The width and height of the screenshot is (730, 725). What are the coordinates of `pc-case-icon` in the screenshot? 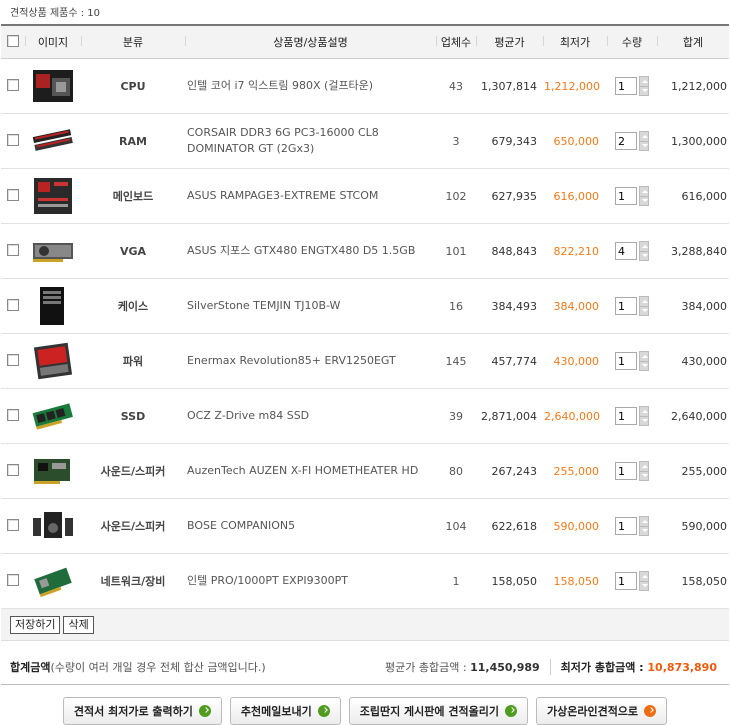 It's located at (53, 306).